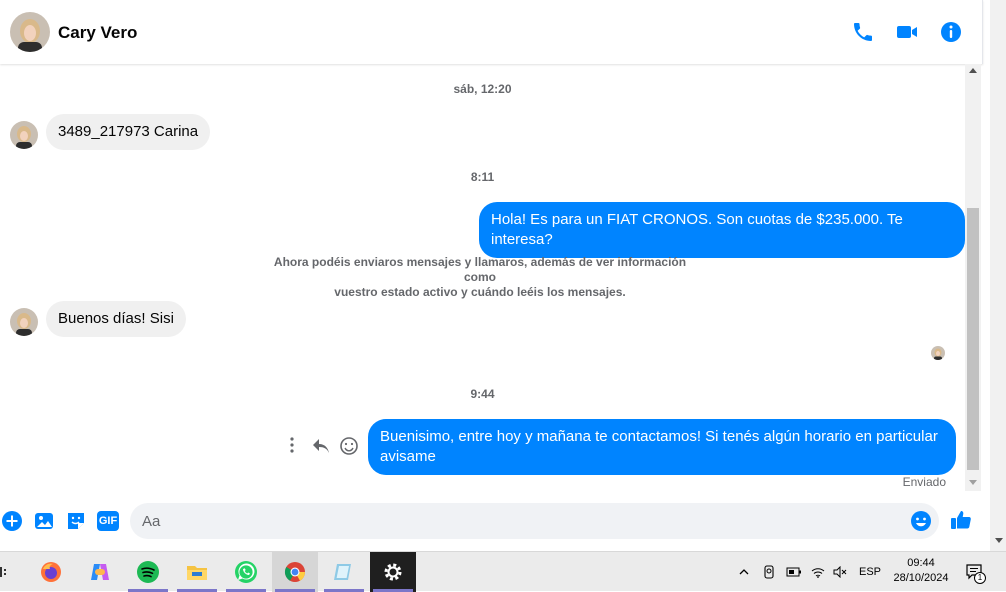 The image size is (1006, 592). What do you see at coordinates (907, 32) in the screenshot?
I see `video-camera-icon` at bounding box center [907, 32].